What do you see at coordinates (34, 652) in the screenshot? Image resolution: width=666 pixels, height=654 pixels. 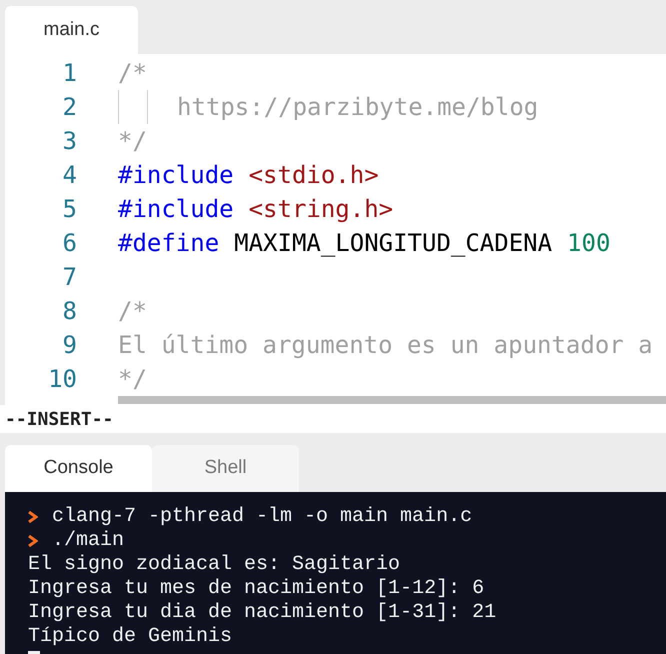 I see `text-cursor` at bounding box center [34, 652].